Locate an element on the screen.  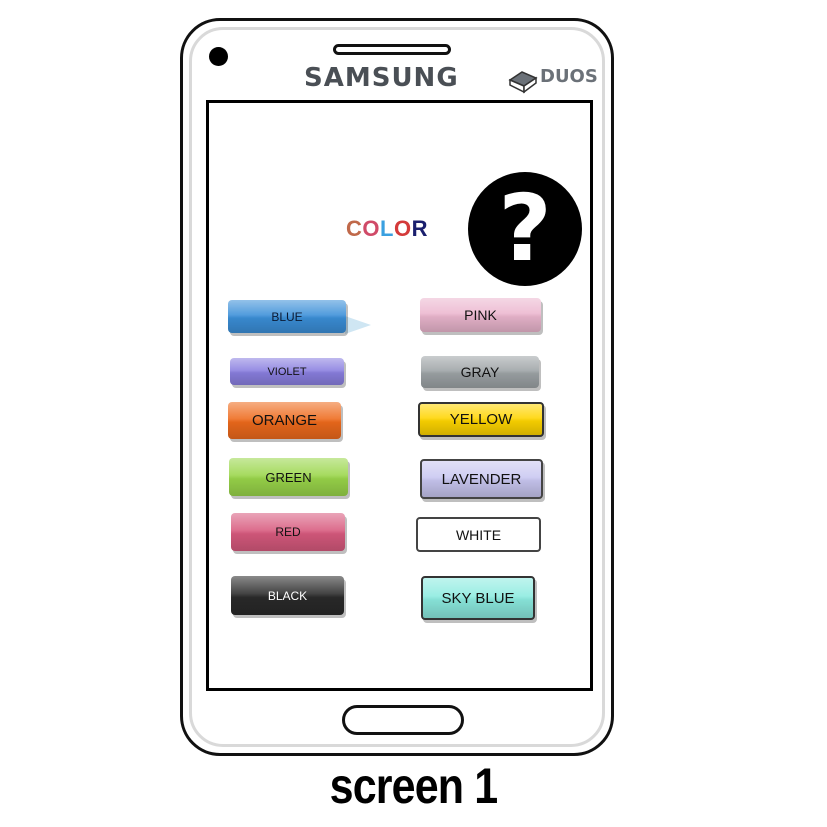
color-button-orange: ORANGE is located at coordinates (284, 420).